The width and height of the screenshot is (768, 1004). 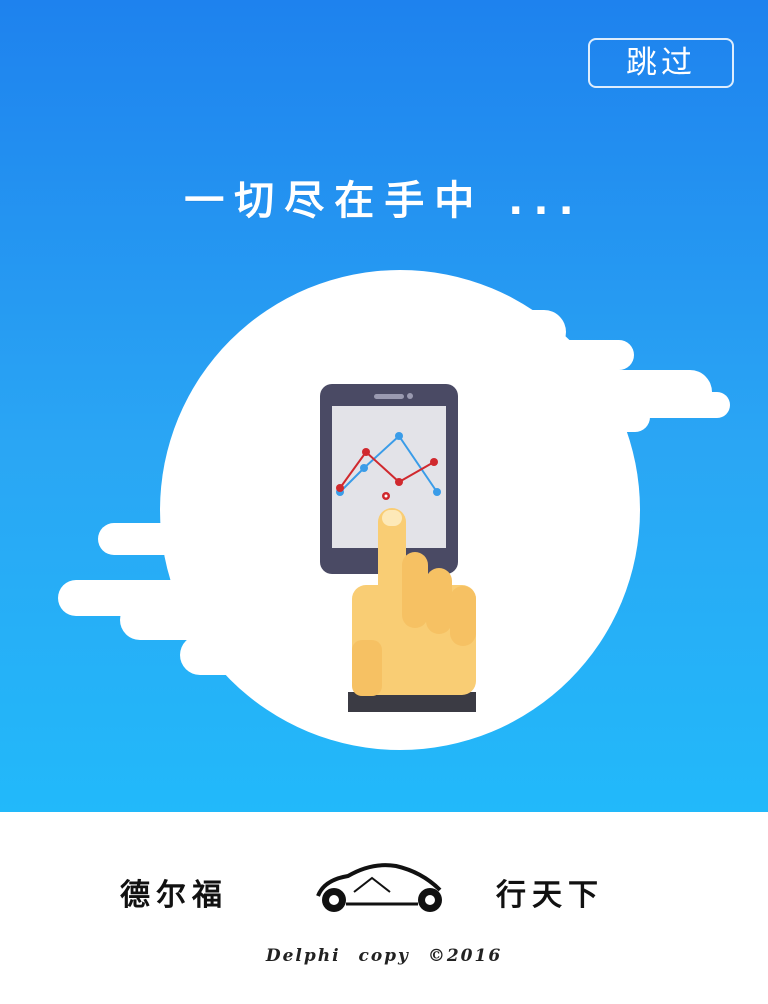 What do you see at coordinates (384, 956) in the screenshot?
I see `copyright-text: Delphi copy ©2016` at bounding box center [384, 956].